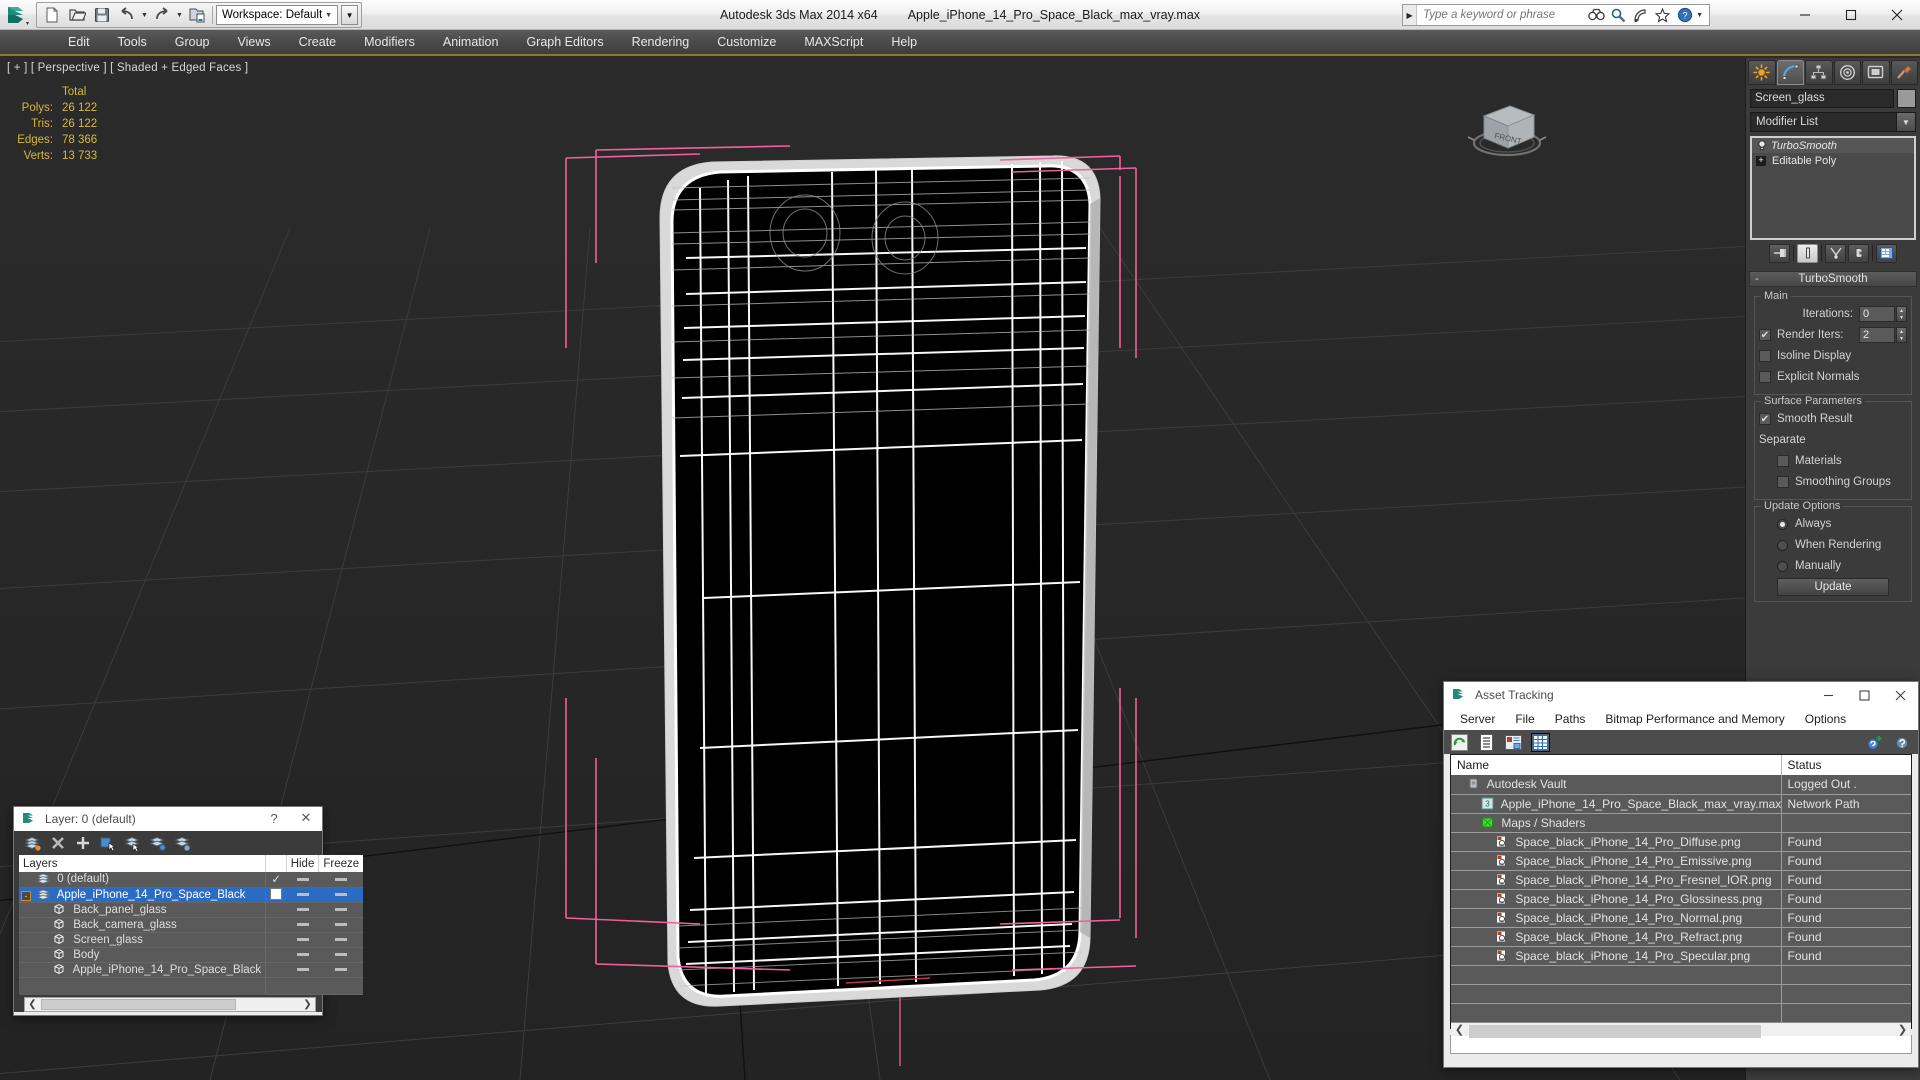 The height and width of the screenshot is (1080, 1920). Describe the element at coordinates (1822, 98) in the screenshot. I see `object-name-field: Screen_glass` at that location.